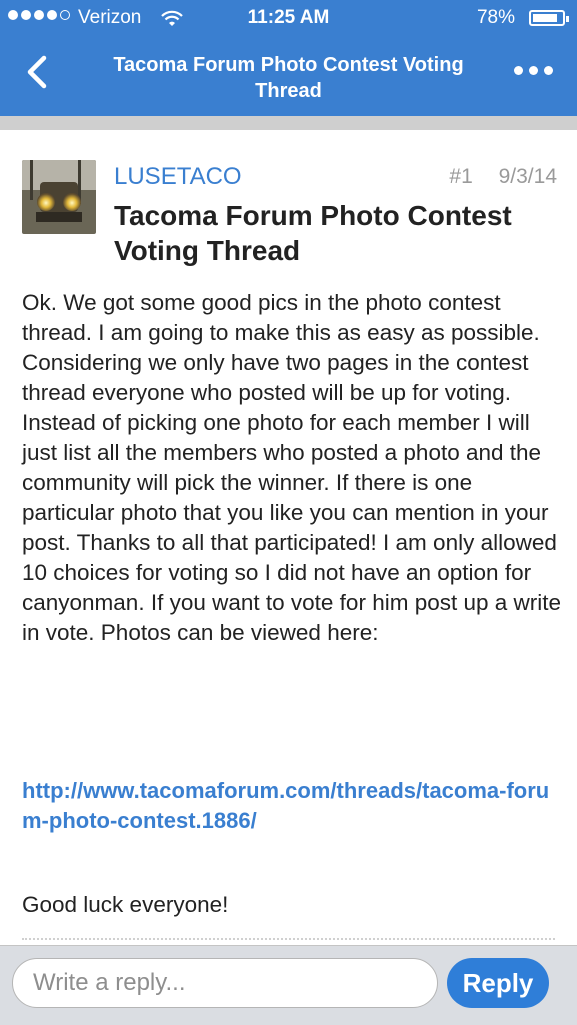 The width and height of the screenshot is (577, 1025). What do you see at coordinates (549, 18) in the screenshot?
I see `battery-icon` at bounding box center [549, 18].